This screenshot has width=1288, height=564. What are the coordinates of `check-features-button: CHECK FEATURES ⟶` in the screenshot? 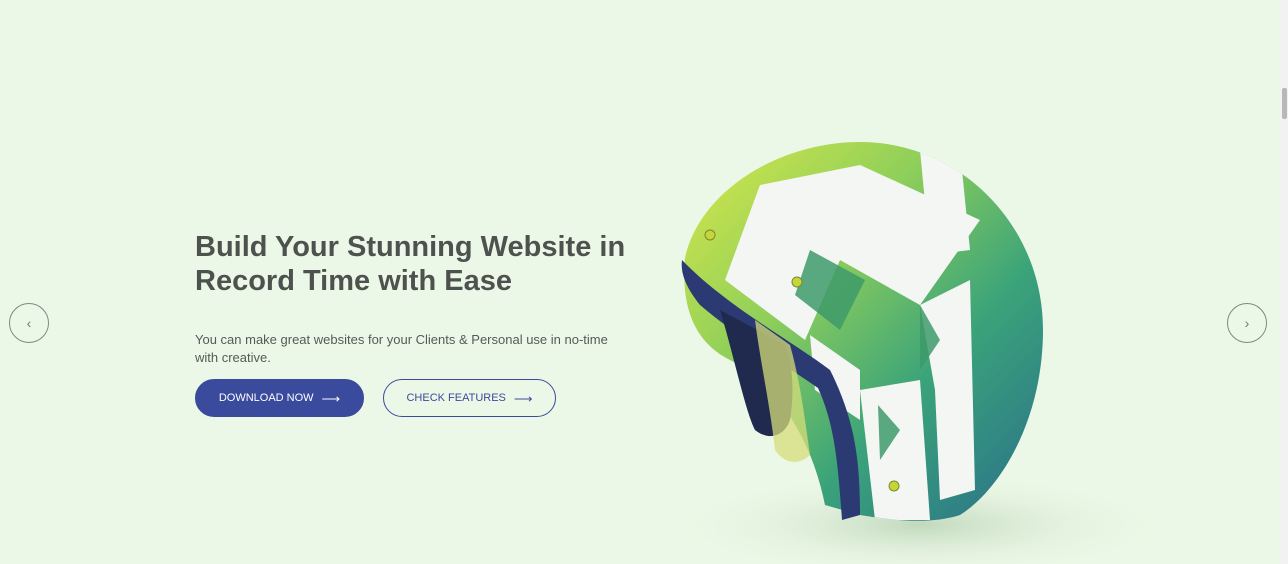 It's located at (469, 398).